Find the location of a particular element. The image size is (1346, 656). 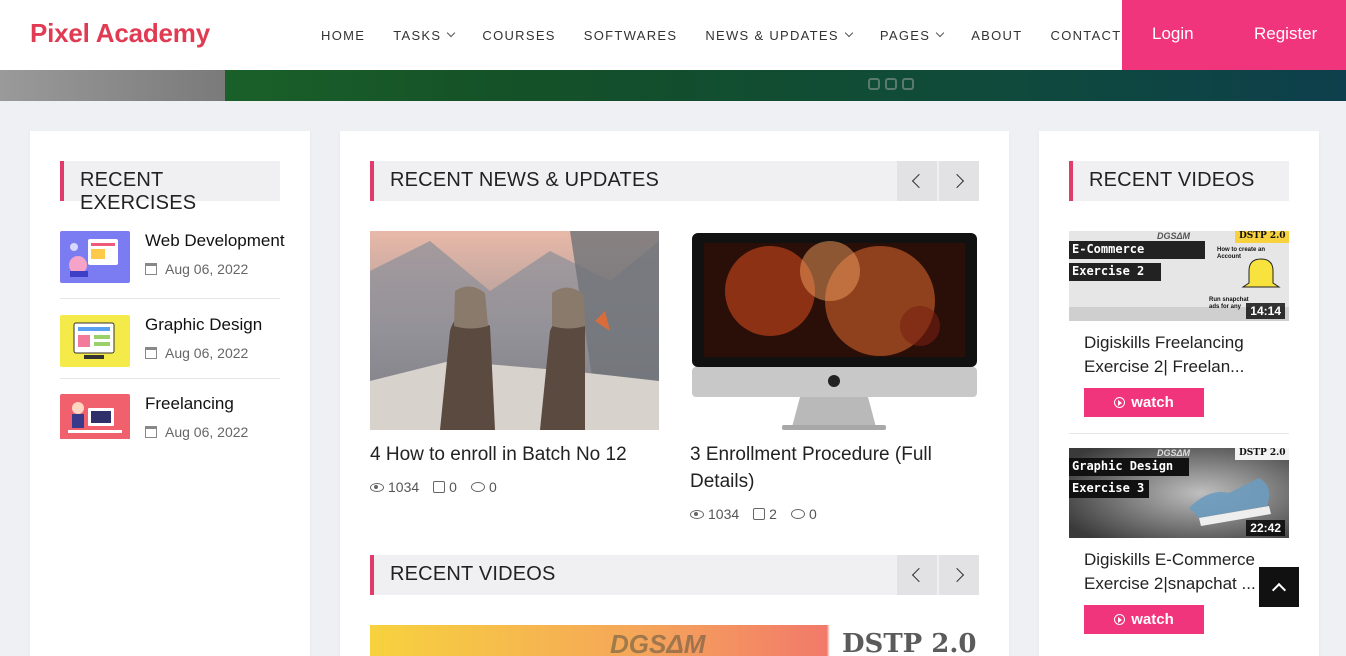

nav-contact: CONTACT is located at coordinates (1086, 35).